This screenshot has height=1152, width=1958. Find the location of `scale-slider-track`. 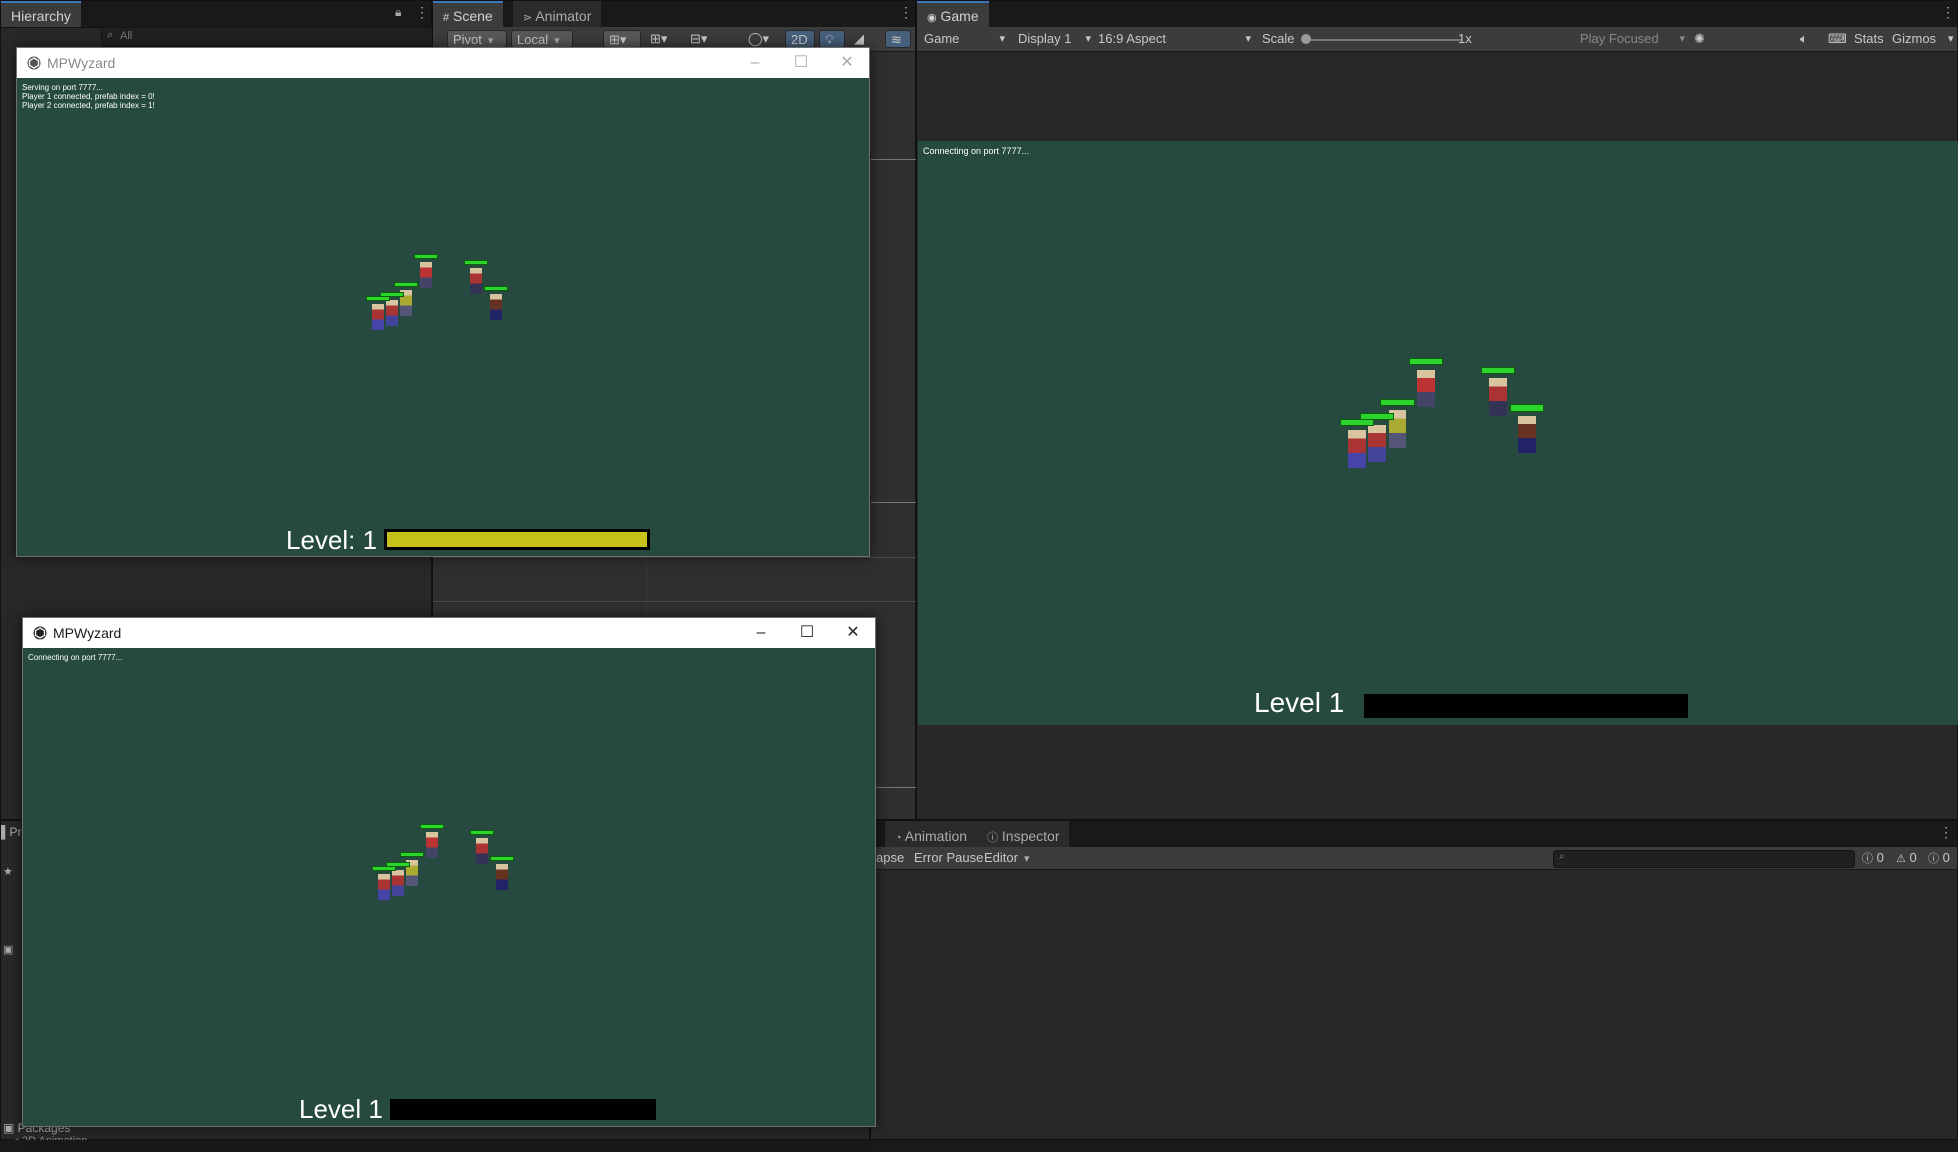

scale-slider-track is located at coordinates (1381, 40).